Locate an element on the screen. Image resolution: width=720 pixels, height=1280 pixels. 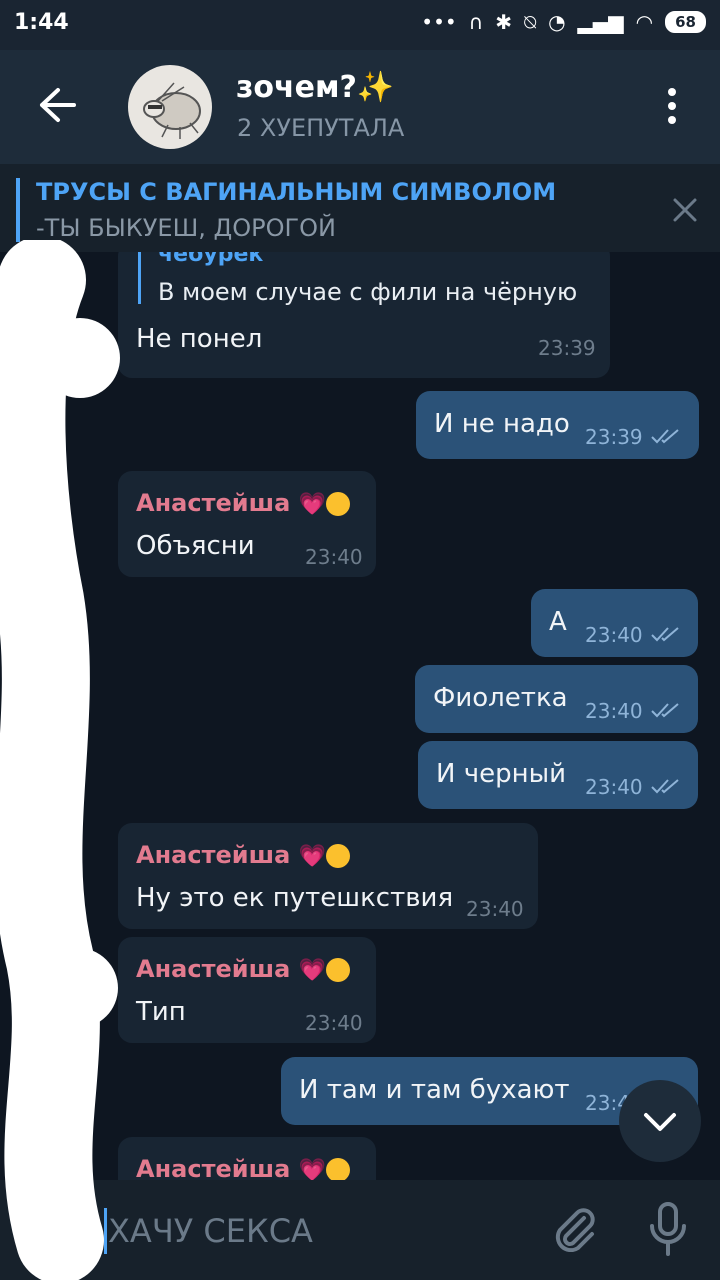
more-dots-icon: ••• is located at coordinates (439, 22).